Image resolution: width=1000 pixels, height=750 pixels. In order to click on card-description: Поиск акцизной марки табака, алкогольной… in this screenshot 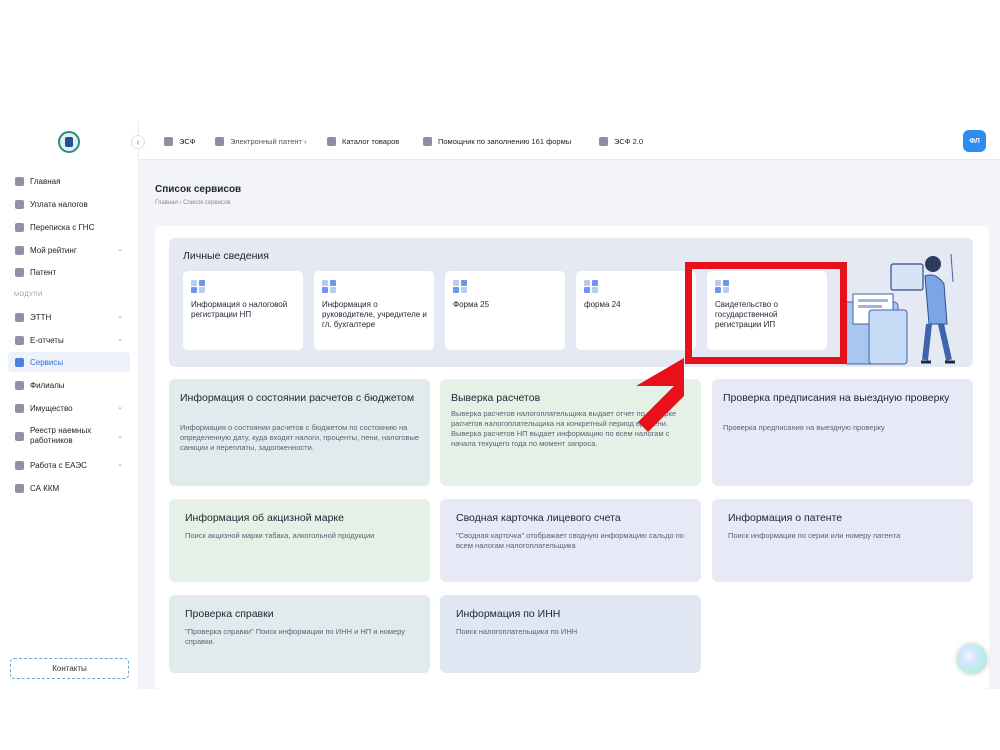, I will do `click(280, 535)`.